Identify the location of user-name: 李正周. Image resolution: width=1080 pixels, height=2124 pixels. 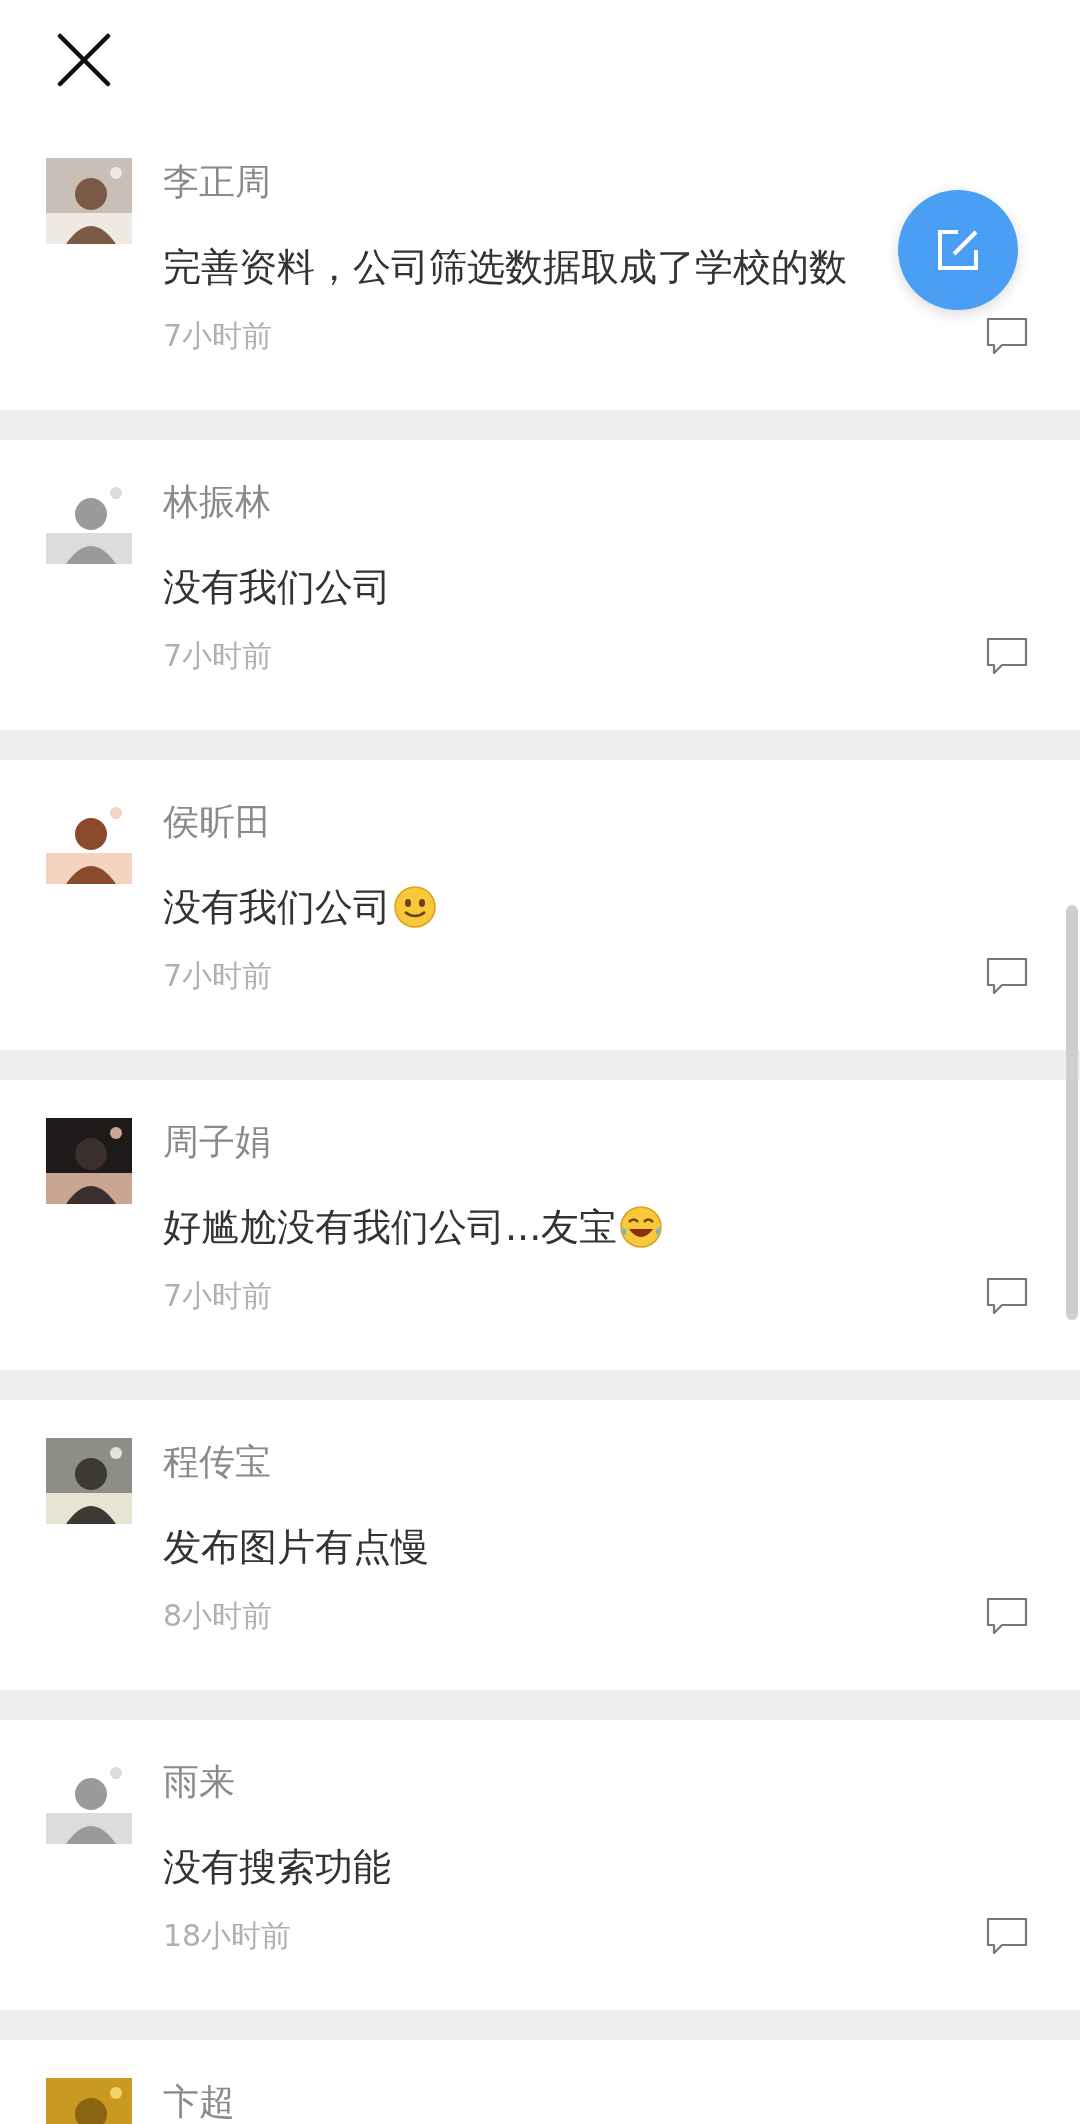
(217, 182).